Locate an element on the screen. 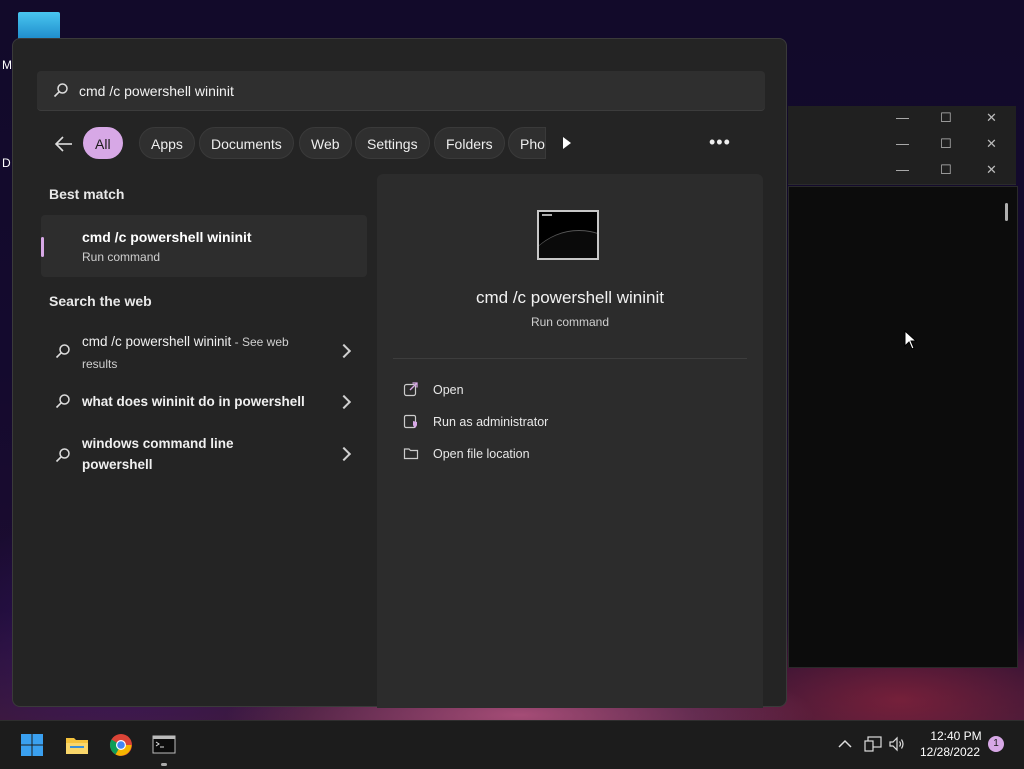  filter-chip-documents: Documents is located at coordinates (246, 143).